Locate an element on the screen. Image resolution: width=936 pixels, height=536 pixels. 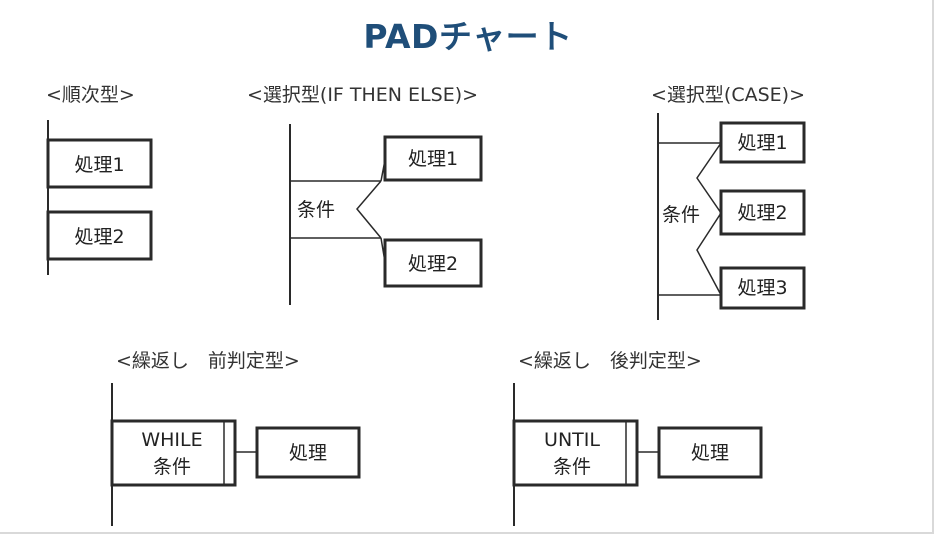
case-box-2-label: 処理2 is located at coordinates (762, 213).